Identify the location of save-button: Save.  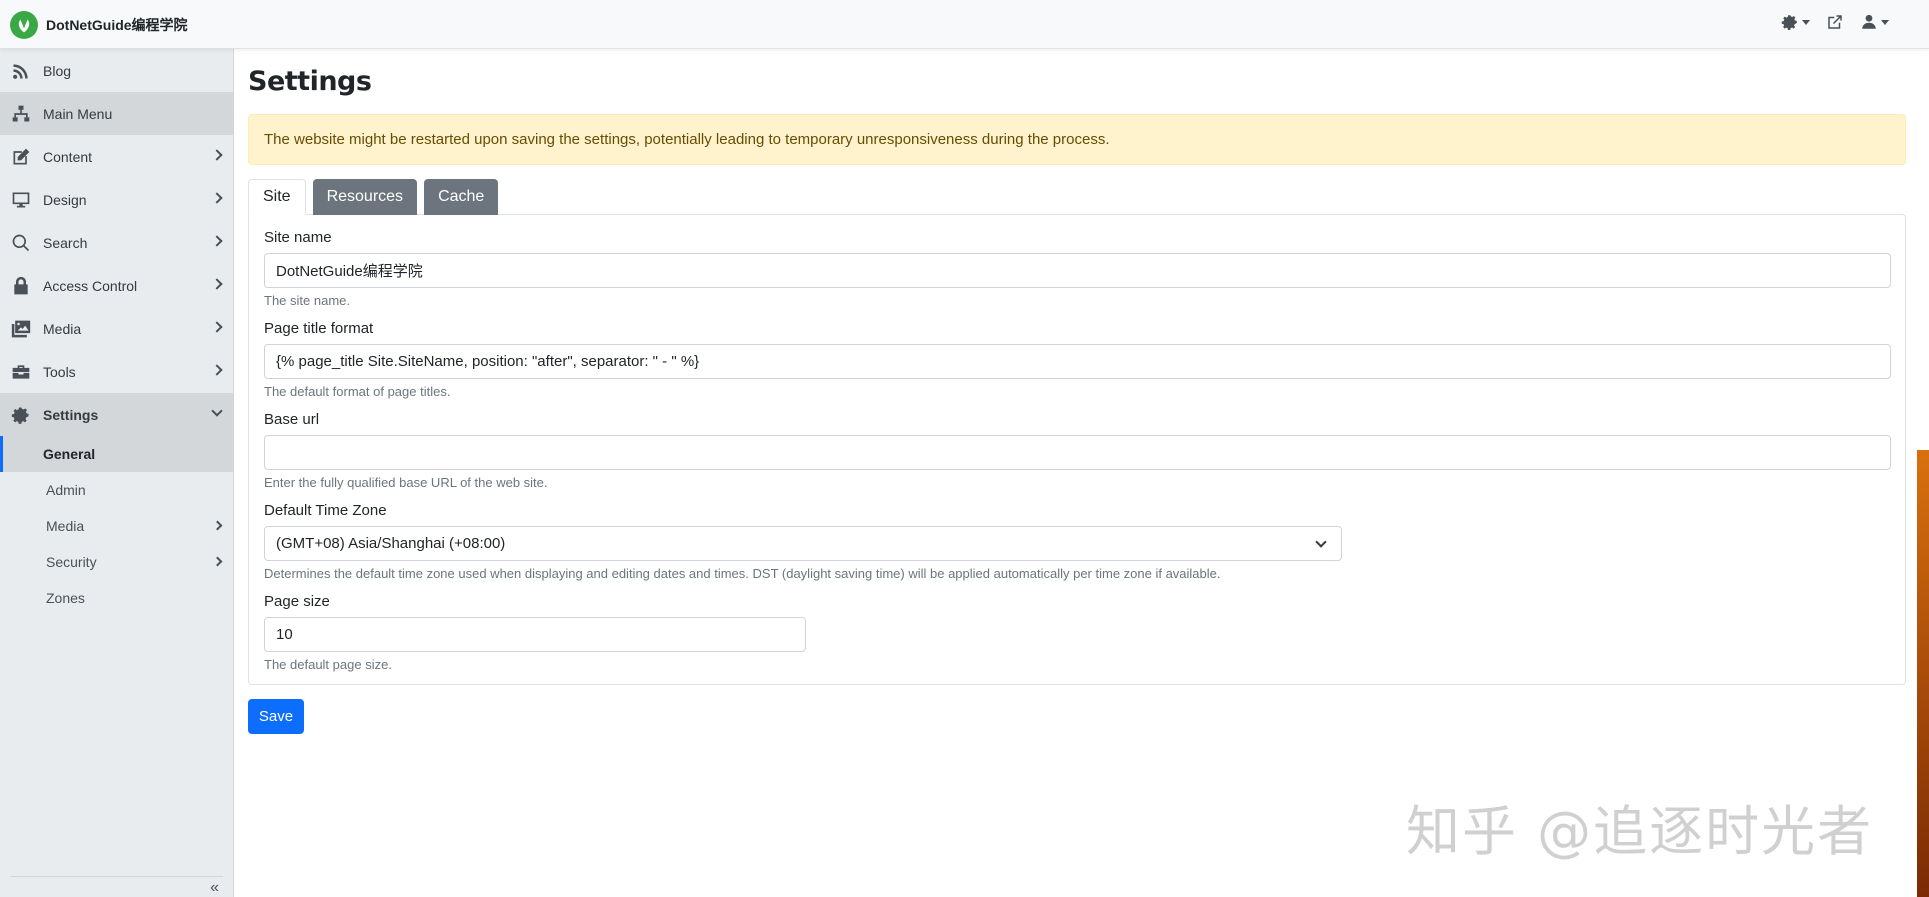
(276, 716).